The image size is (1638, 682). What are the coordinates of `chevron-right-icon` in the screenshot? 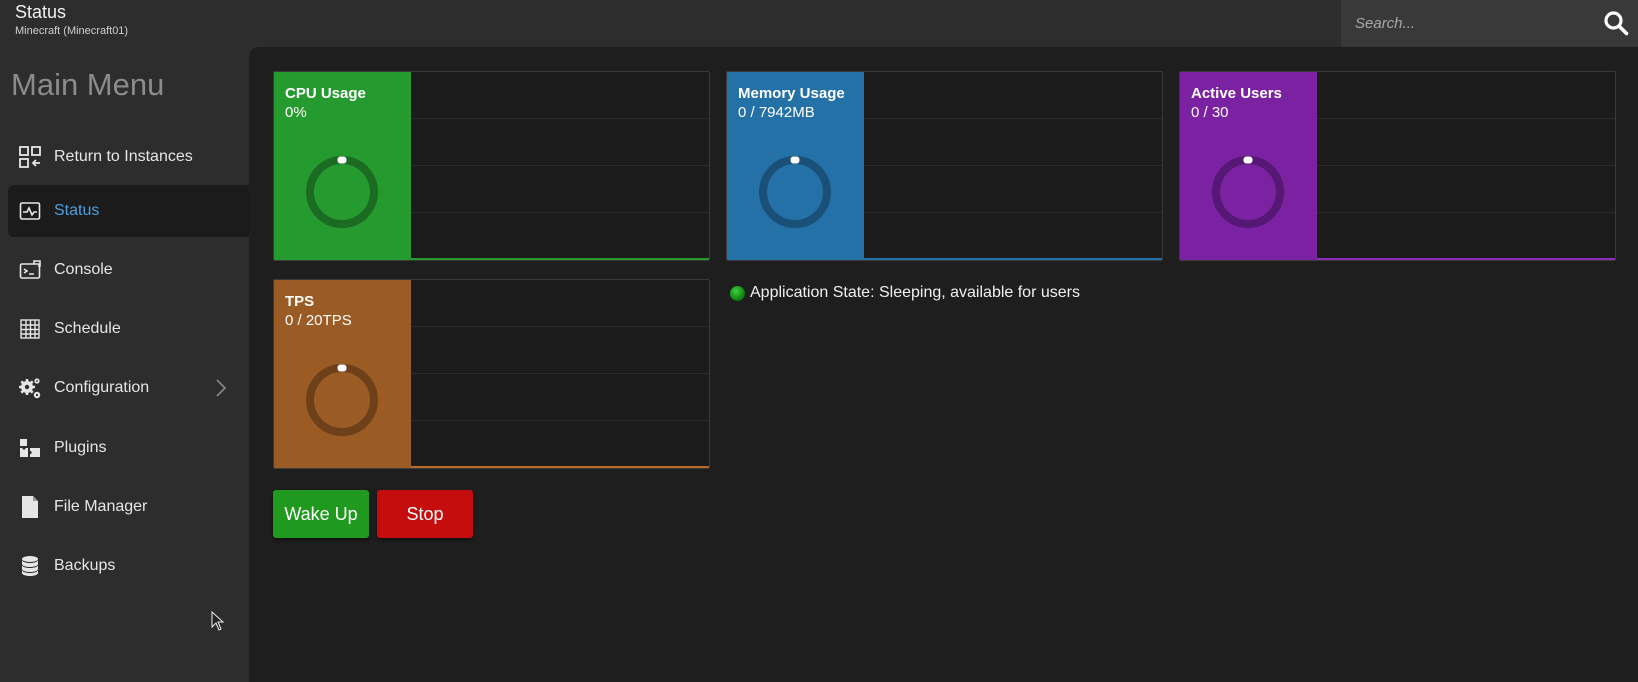 It's located at (221, 388).